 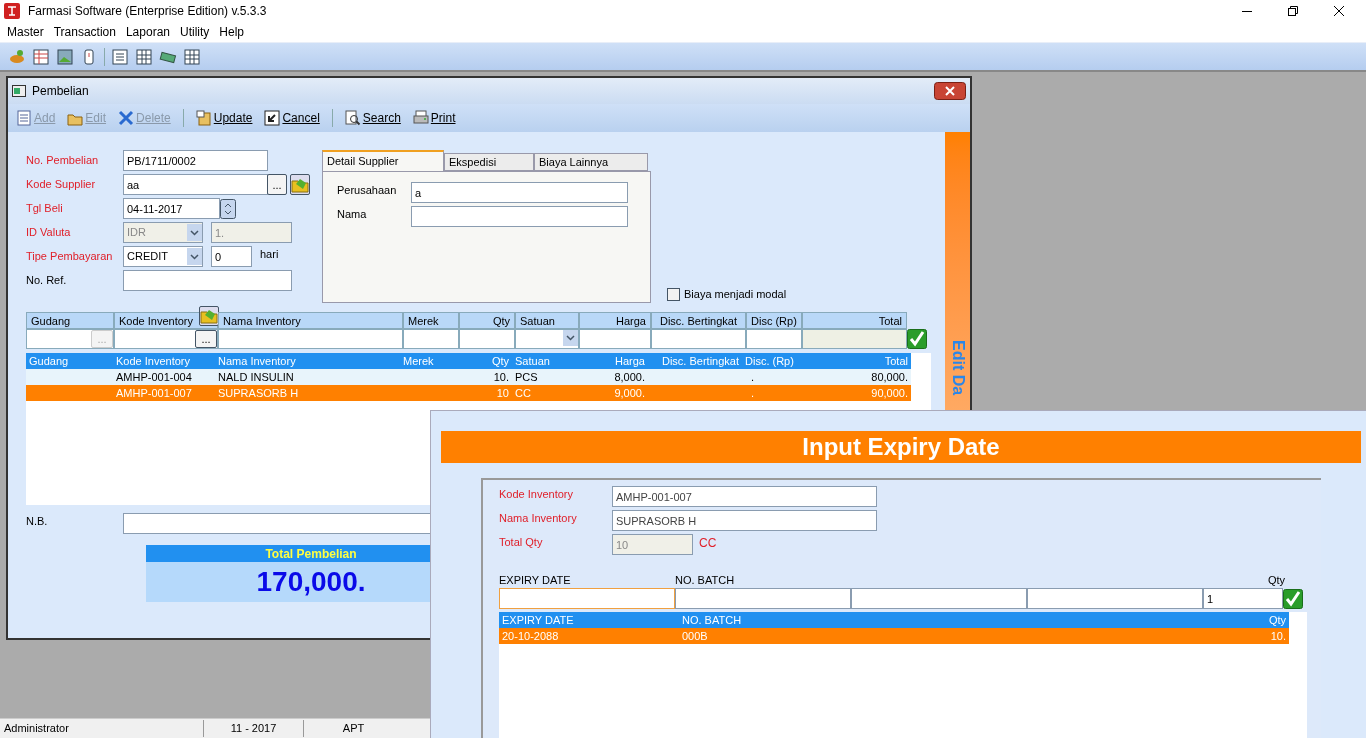 What do you see at coordinates (367, 190) in the screenshot?
I see `field-label: Perusahaan` at bounding box center [367, 190].